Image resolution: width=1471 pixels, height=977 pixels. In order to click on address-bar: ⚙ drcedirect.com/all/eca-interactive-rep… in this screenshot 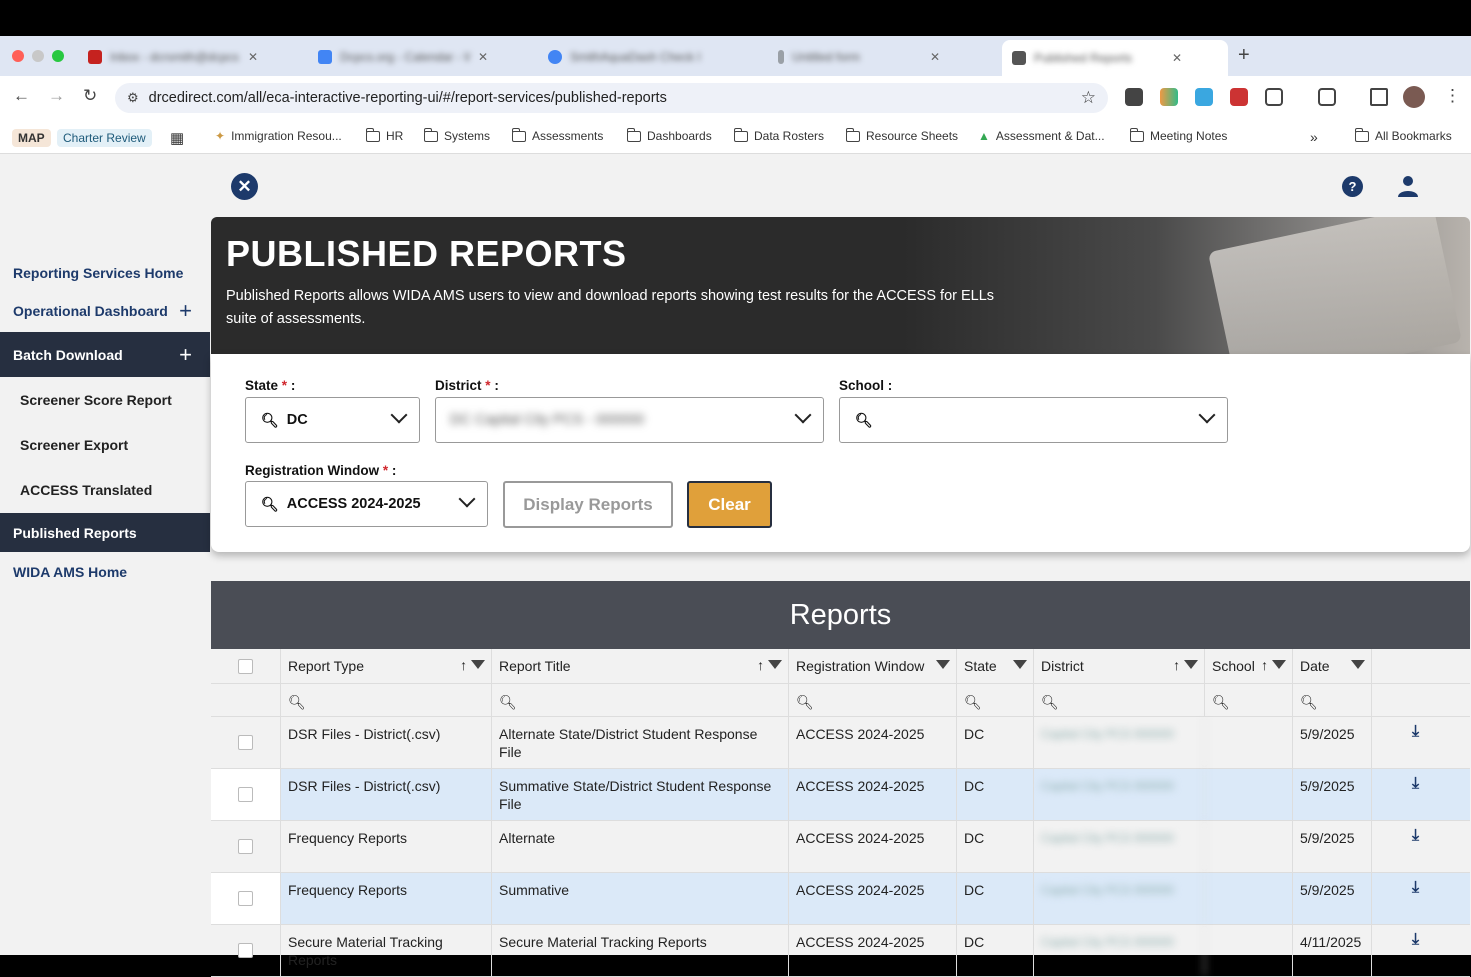, I will do `click(611, 98)`.